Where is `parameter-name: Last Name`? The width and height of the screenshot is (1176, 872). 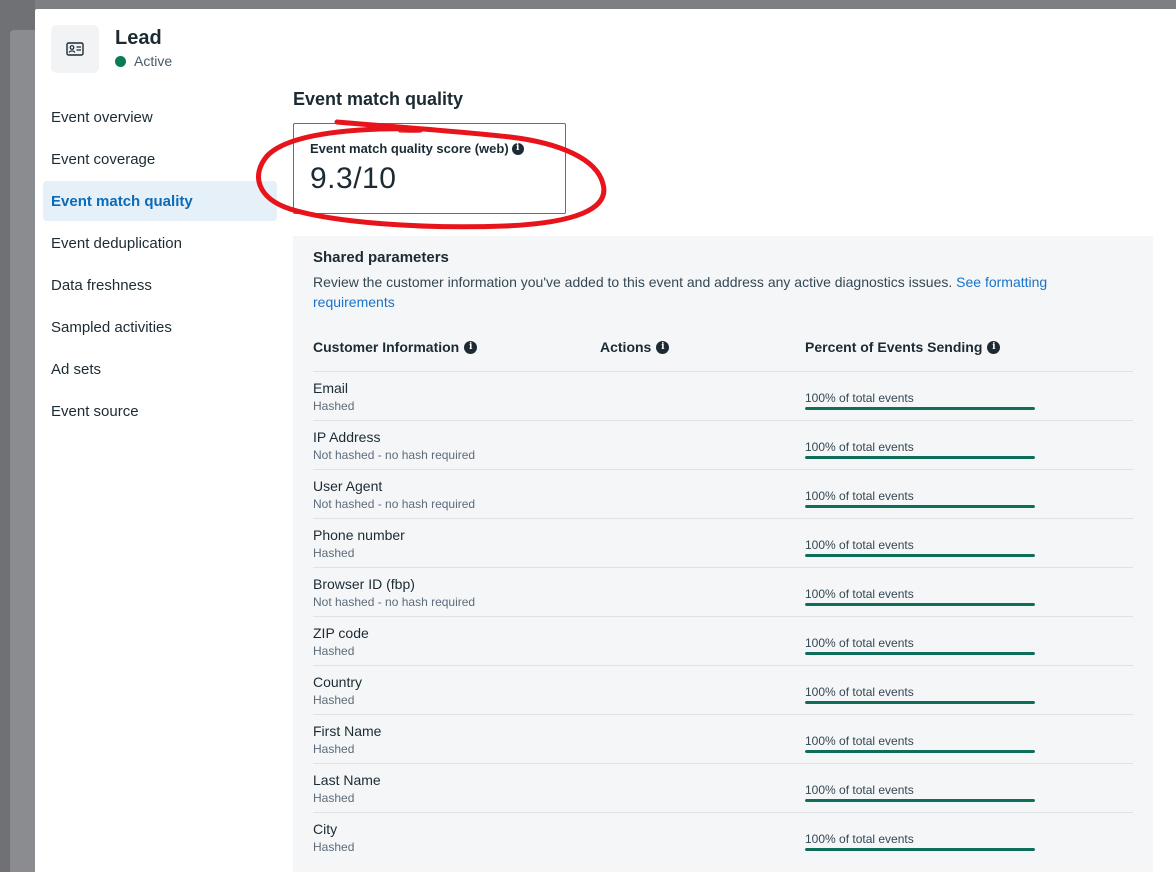 parameter-name: Last Name is located at coordinates (347, 780).